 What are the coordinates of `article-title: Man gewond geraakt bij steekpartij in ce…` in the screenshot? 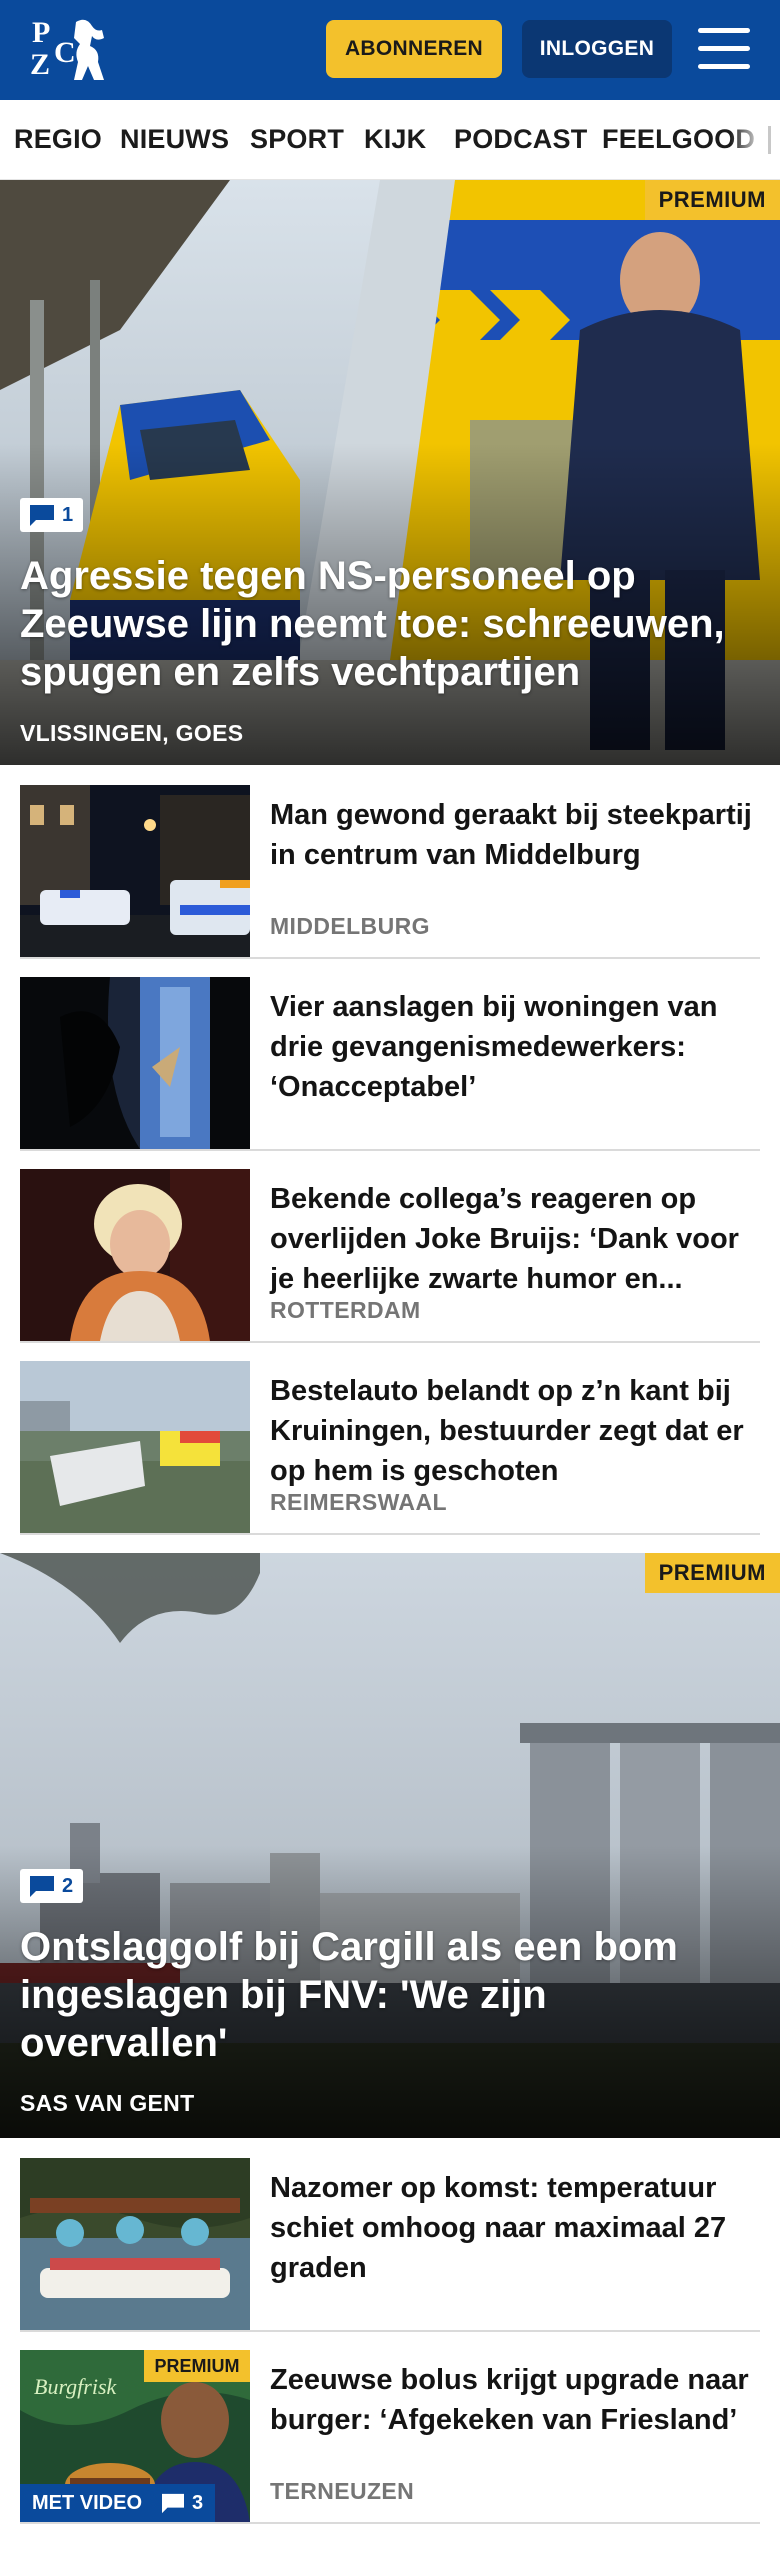 It's located at (515, 835).